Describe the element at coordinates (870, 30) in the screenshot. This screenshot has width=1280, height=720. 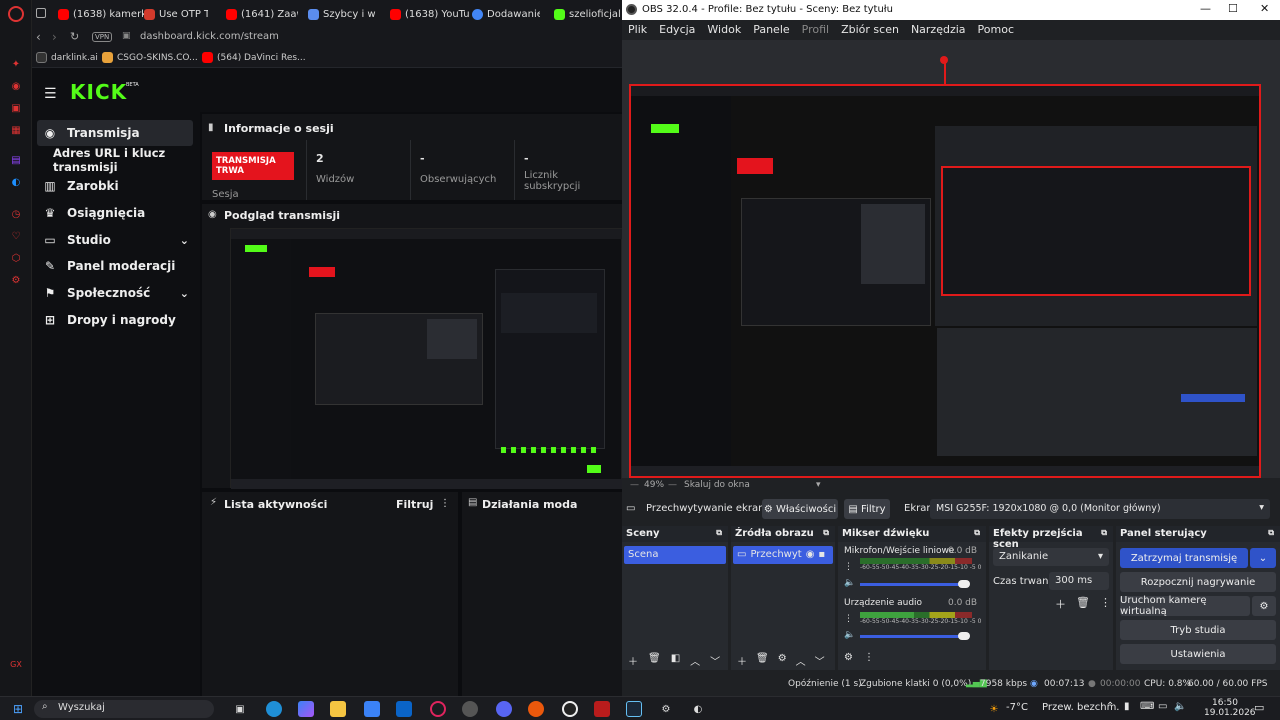
I see `menu-zbior-scen: Zbiór scen` at that location.